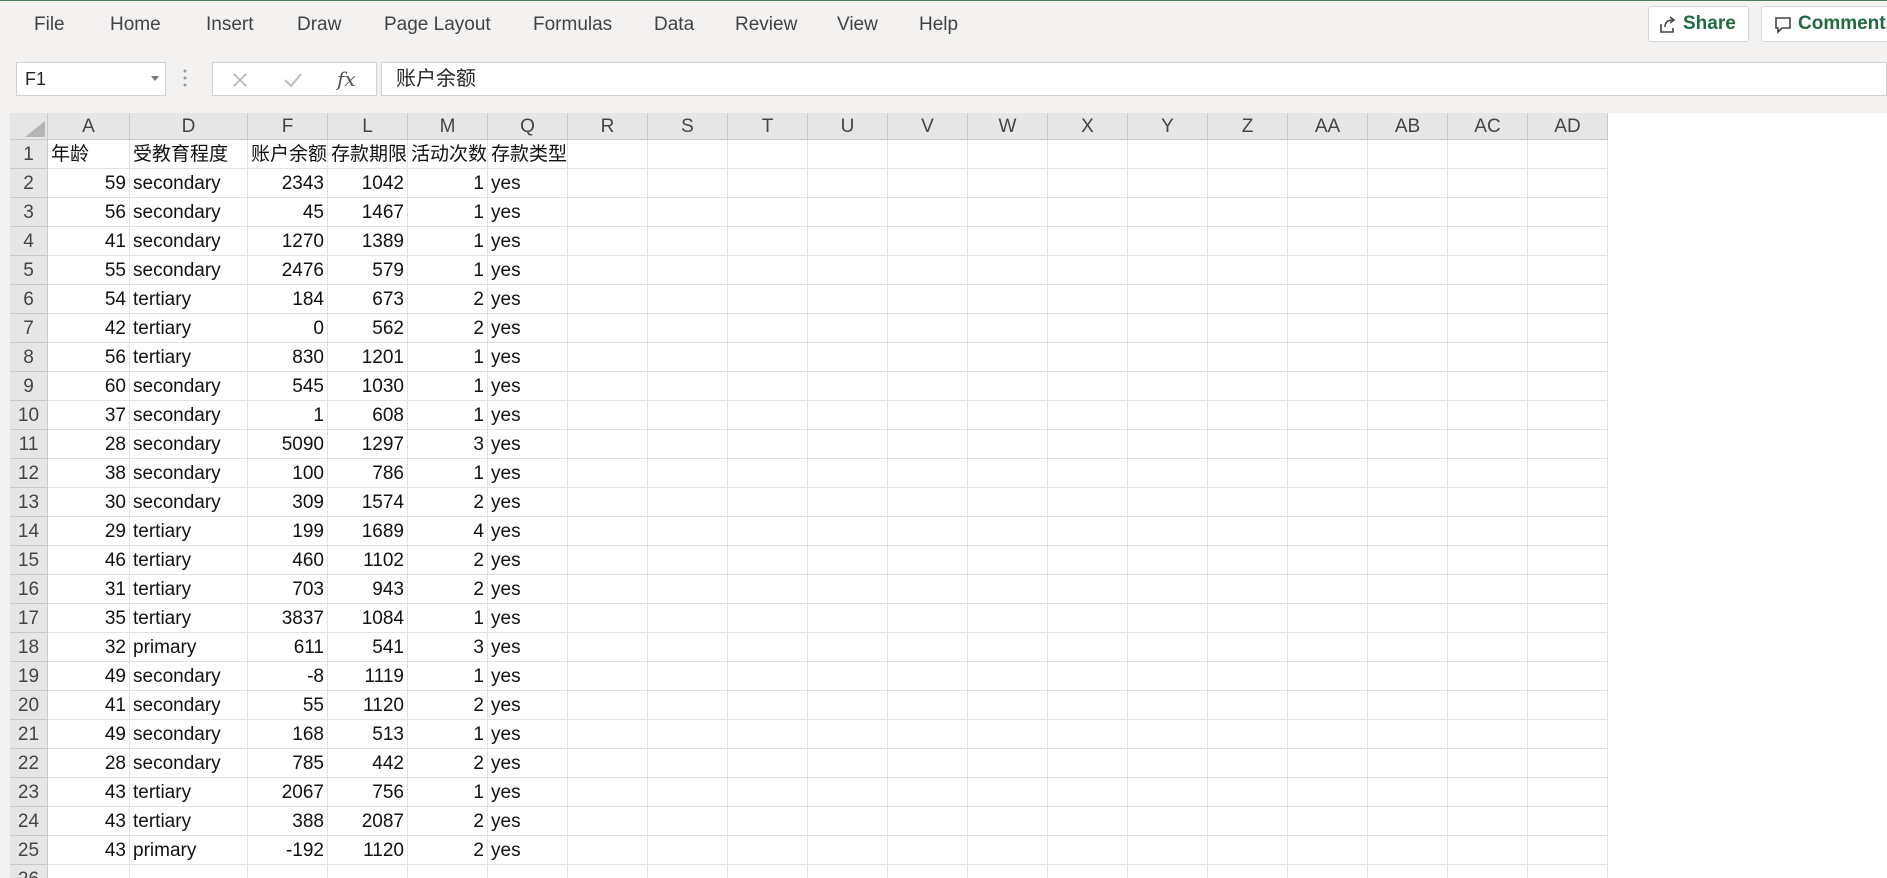 This screenshot has width=1887, height=878. I want to click on row-header: 25, so click(29, 850).